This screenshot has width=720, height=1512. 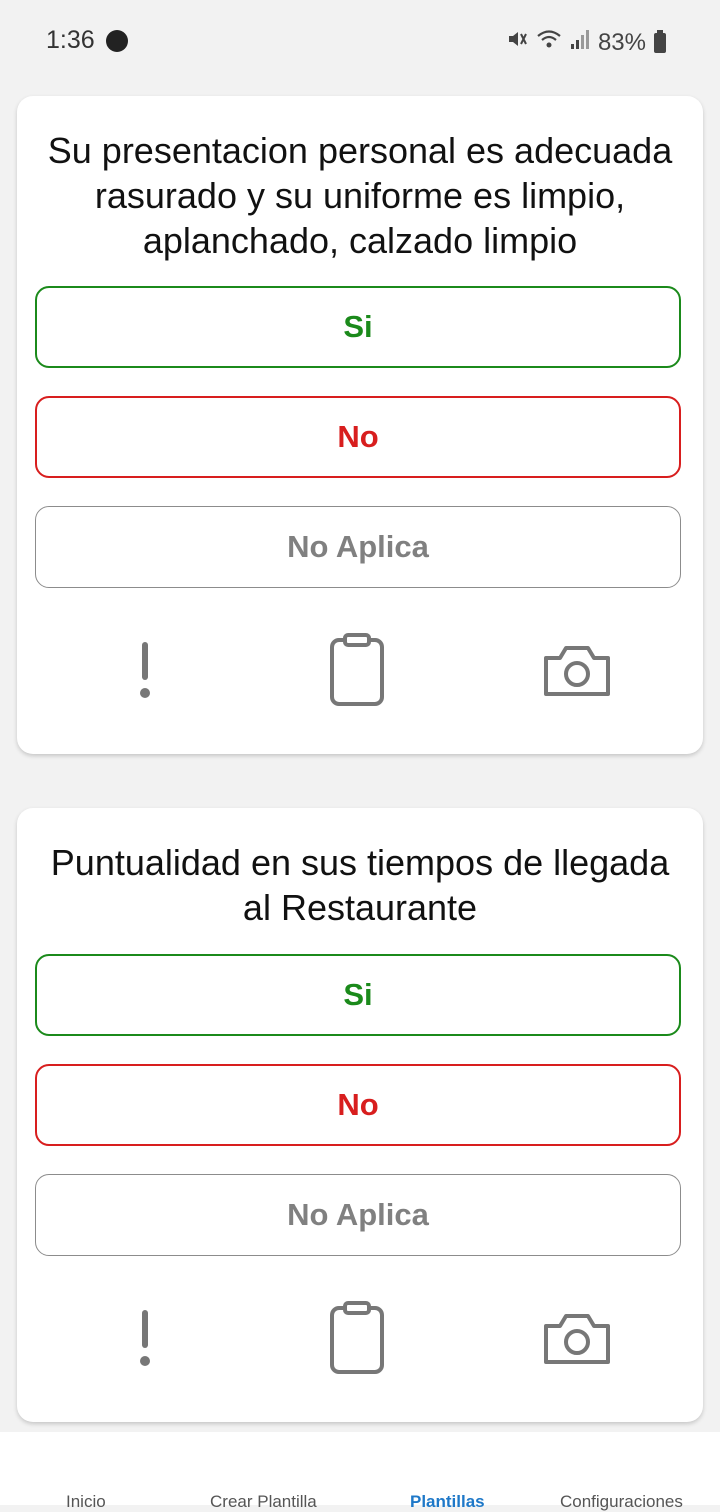 What do you see at coordinates (70, 40) in the screenshot?
I see `status-time: 1:36` at bounding box center [70, 40].